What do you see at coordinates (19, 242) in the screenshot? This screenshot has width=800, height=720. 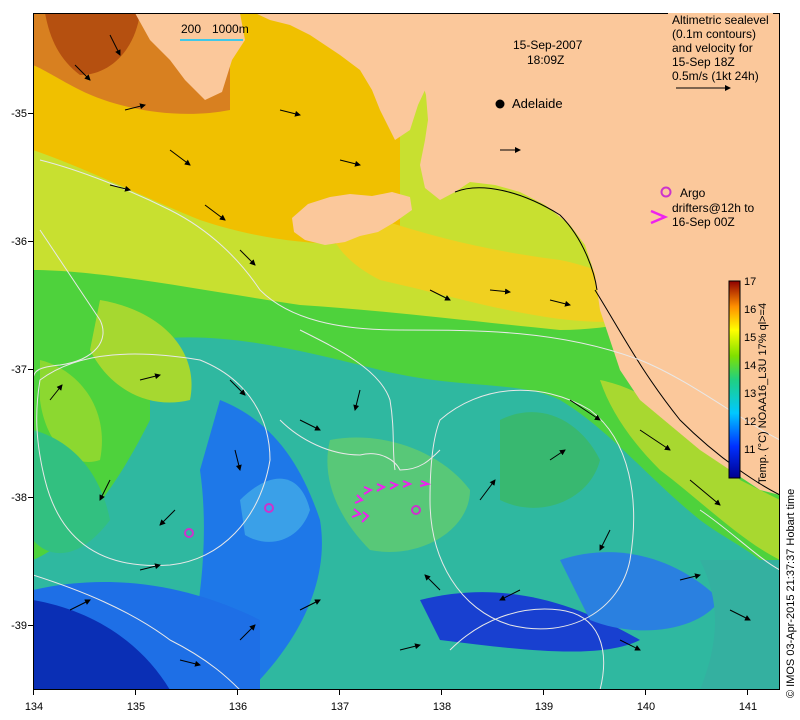 I see `y-tick-label: -36` at bounding box center [19, 242].